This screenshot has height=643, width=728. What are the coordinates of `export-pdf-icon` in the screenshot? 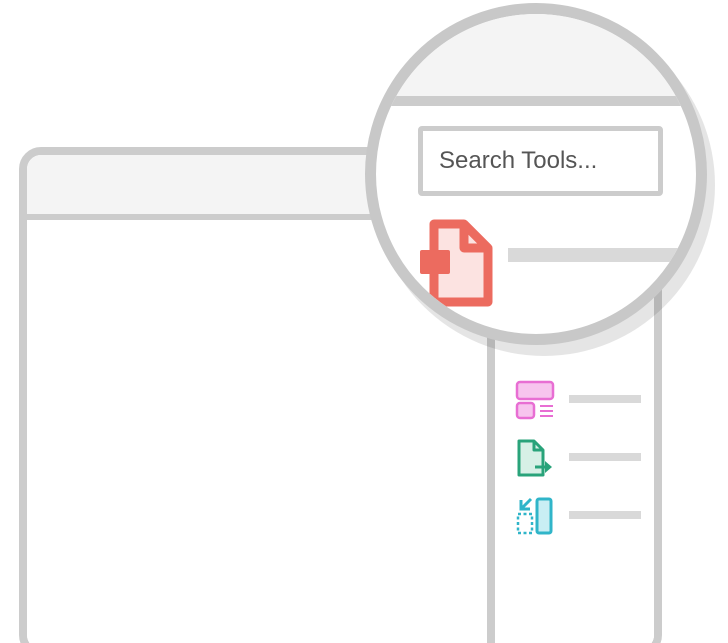 It's located at (534, 458).